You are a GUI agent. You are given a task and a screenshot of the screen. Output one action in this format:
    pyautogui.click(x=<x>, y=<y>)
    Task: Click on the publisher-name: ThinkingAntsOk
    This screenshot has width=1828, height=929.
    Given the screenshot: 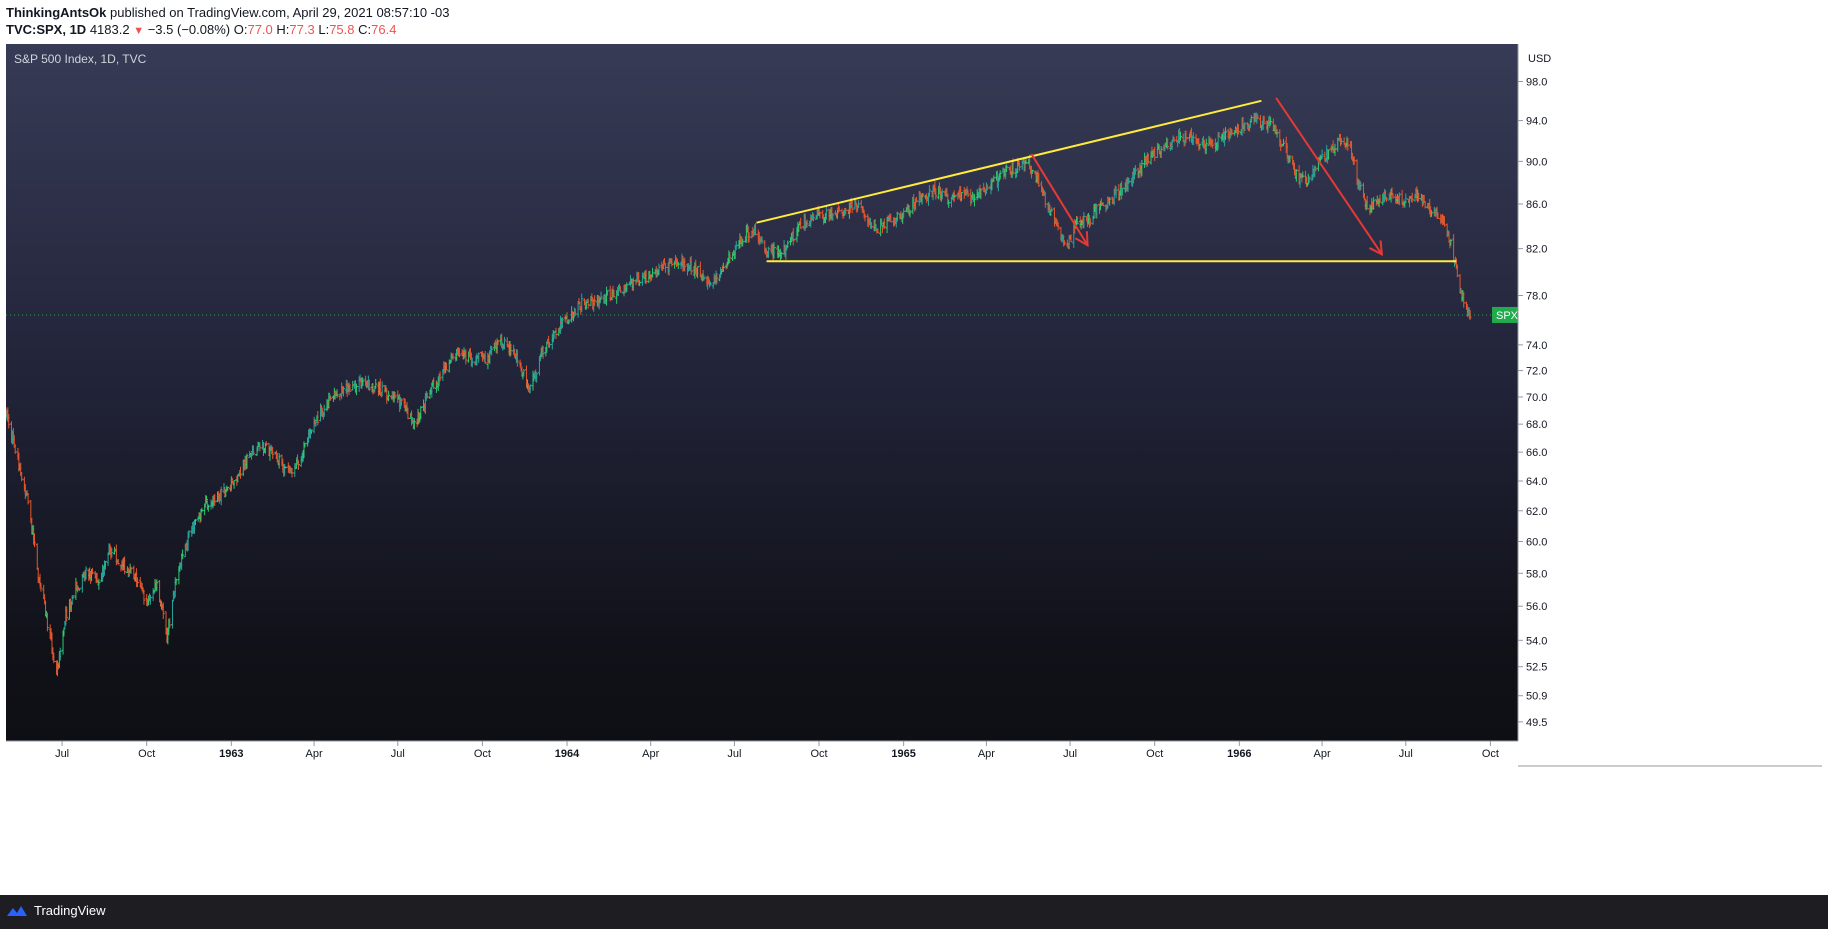 What is the action you would take?
    pyautogui.click(x=56, y=12)
    